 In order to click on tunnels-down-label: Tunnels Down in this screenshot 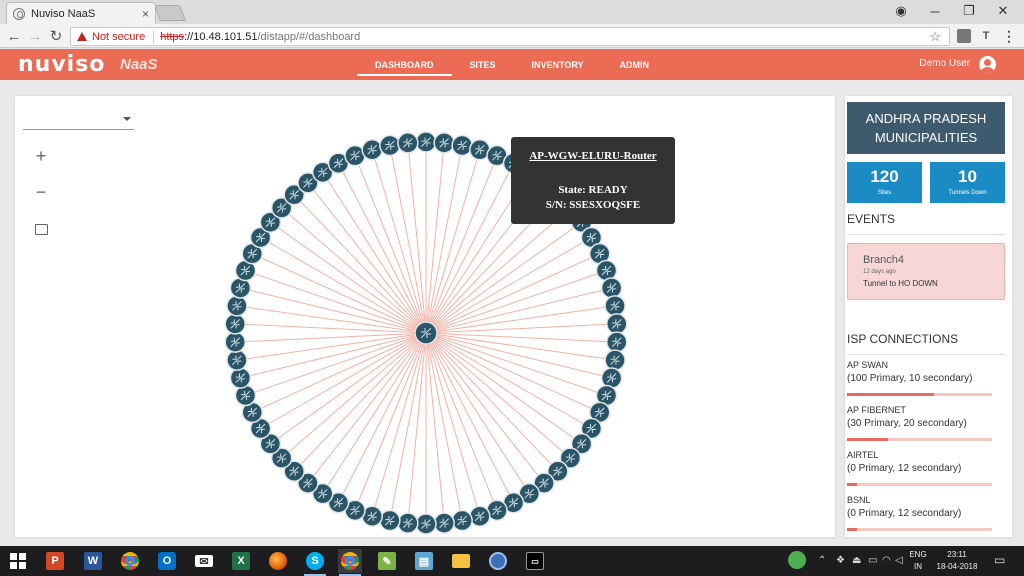, I will do `click(967, 193)`.